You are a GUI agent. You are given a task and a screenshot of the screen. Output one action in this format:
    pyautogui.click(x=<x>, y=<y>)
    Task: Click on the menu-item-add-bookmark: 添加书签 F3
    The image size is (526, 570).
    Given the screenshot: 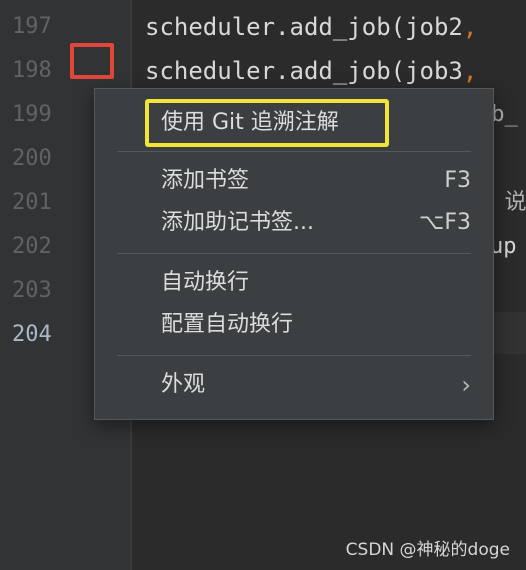 What is the action you would take?
    pyautogui.click(x=316, y=181)
    